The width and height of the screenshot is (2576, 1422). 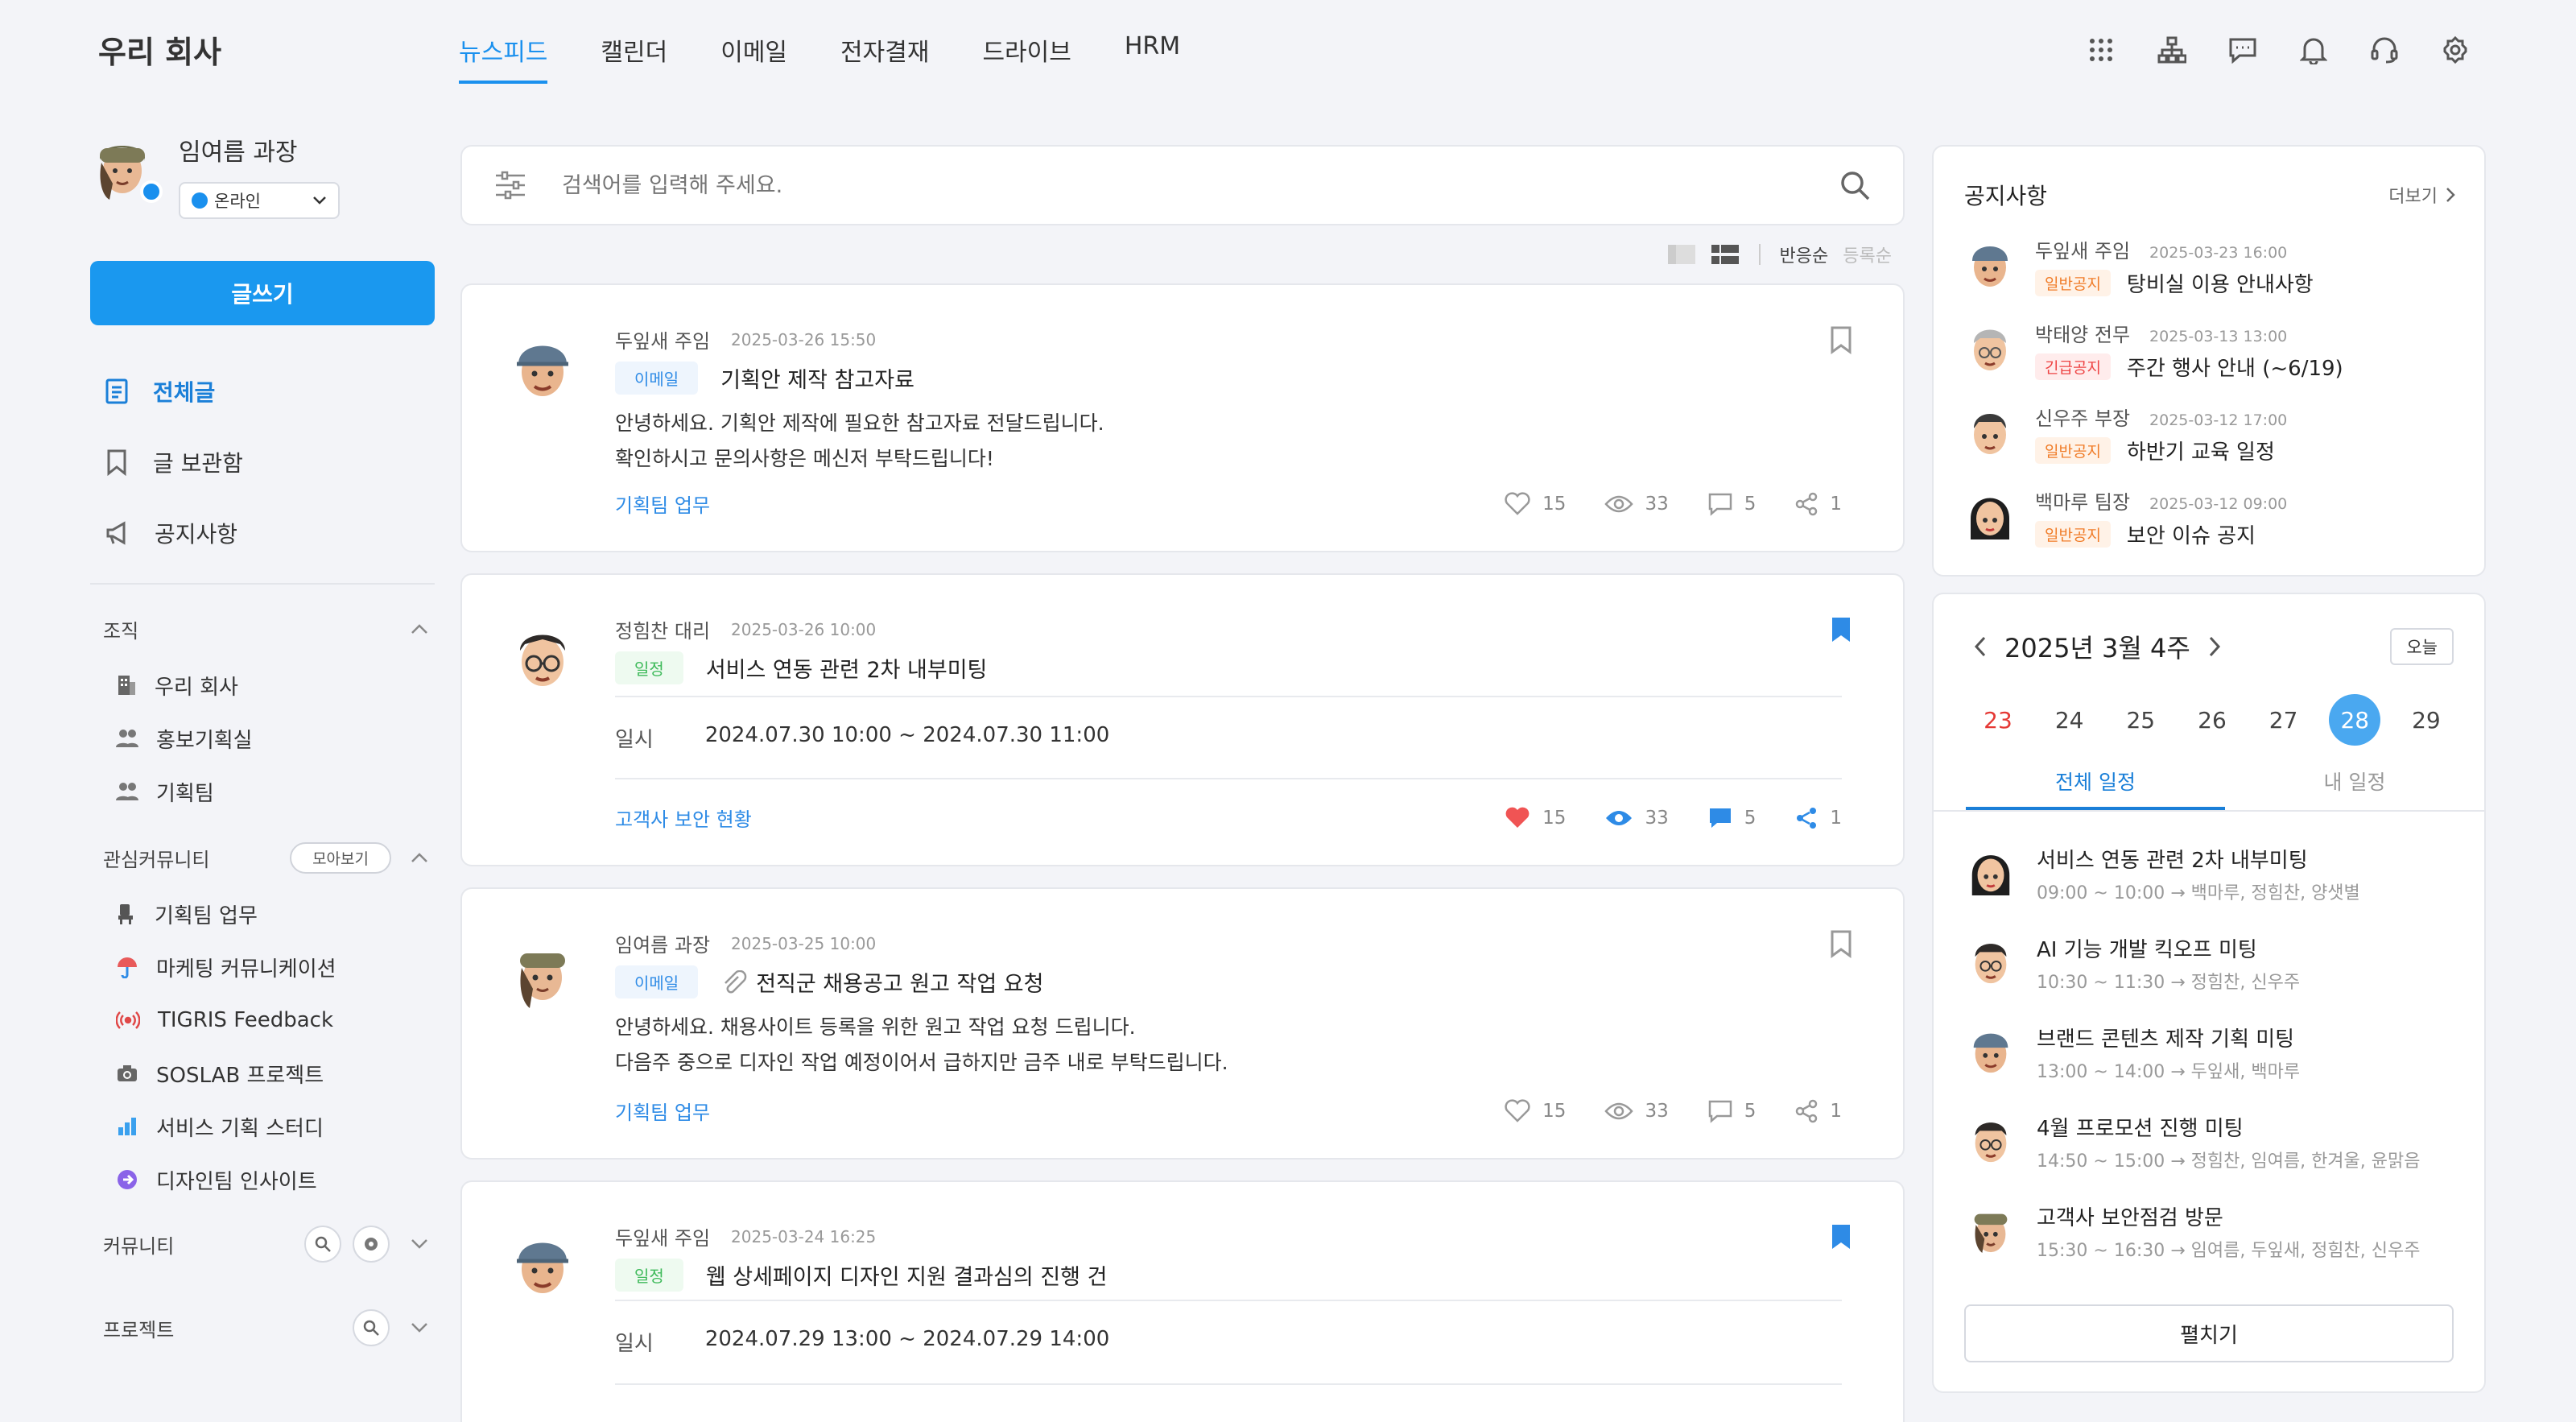 What do you see at coordinates (2284, 720) in the screenshot?
I see `day-cell: 27` at bounding box center [2284, 720].